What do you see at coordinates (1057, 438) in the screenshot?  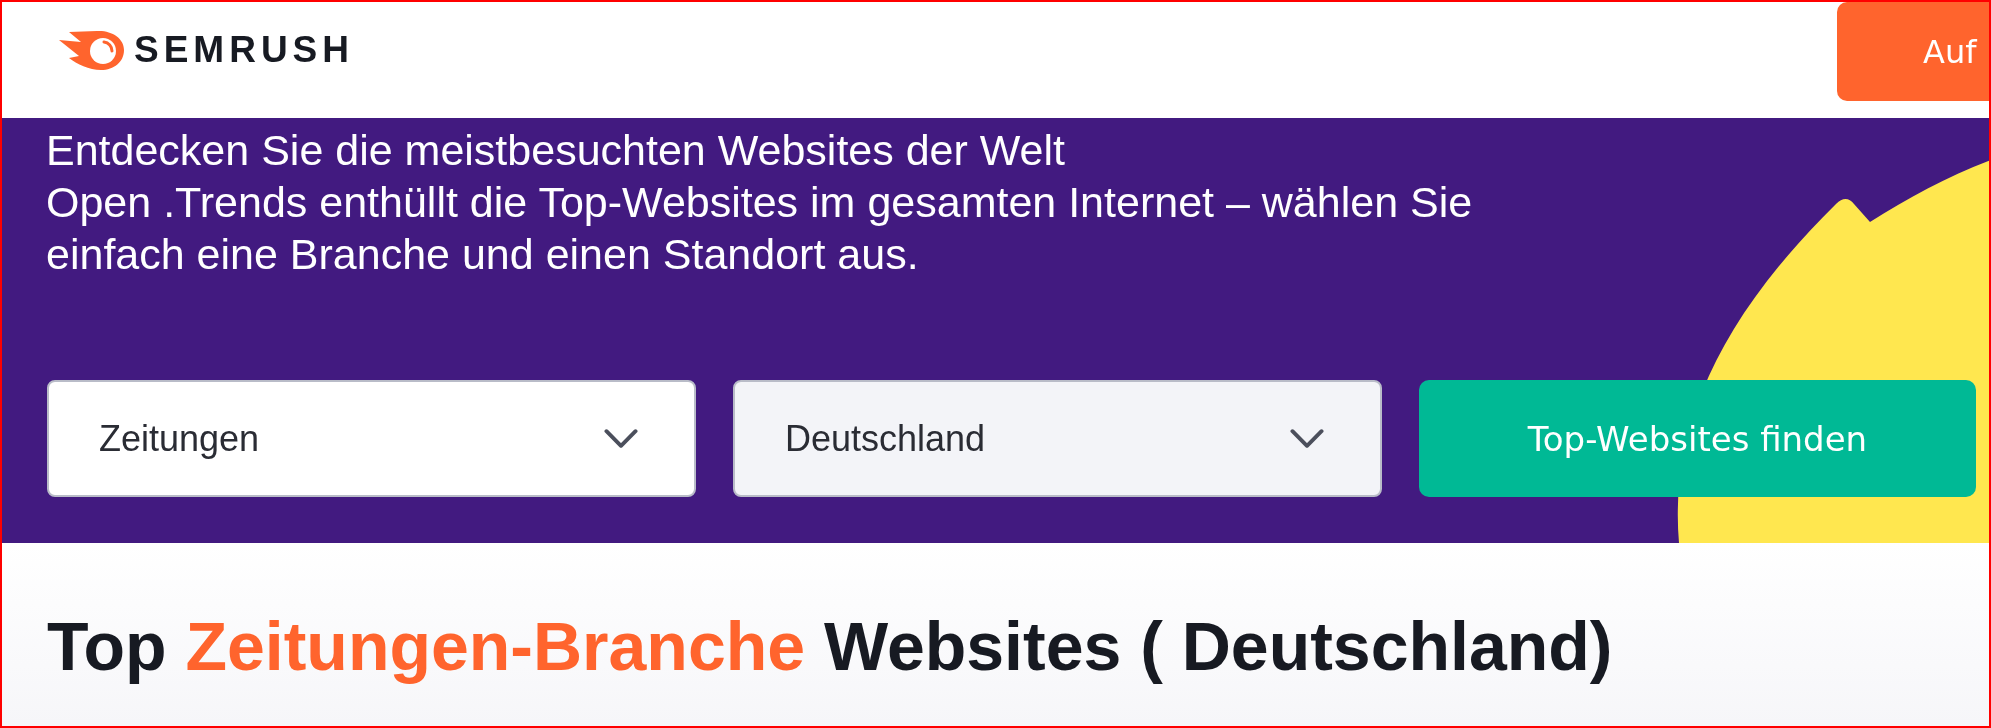 I see `dropdown-select: Deutschland` at bounding box center [1057, 438].